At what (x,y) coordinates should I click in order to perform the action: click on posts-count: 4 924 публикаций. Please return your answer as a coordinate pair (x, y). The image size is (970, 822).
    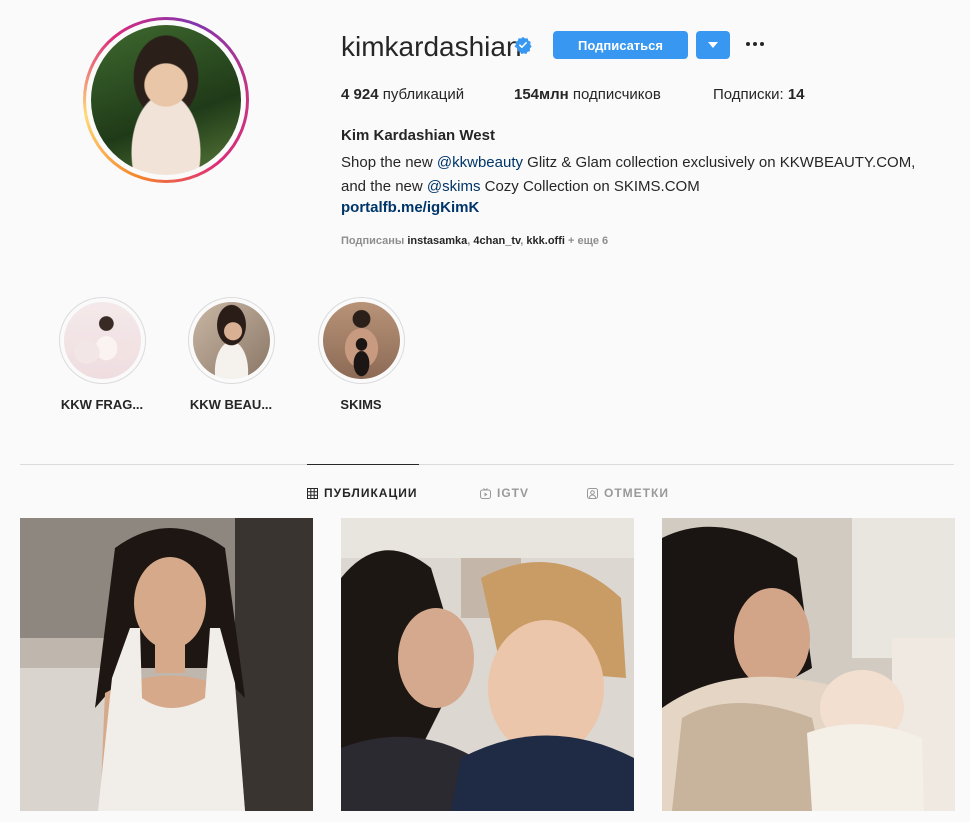
    Looking at the image, I should click on (403, 94).